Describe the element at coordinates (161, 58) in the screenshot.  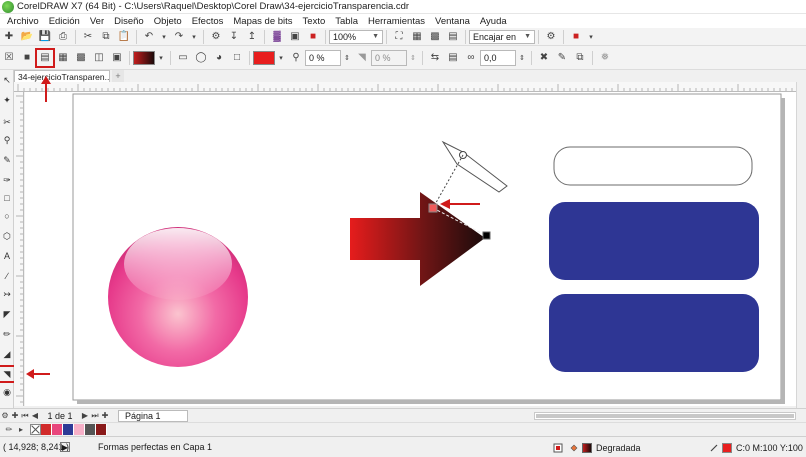
I see `gradient-picker-dropdown-icon: ▾` at that location.